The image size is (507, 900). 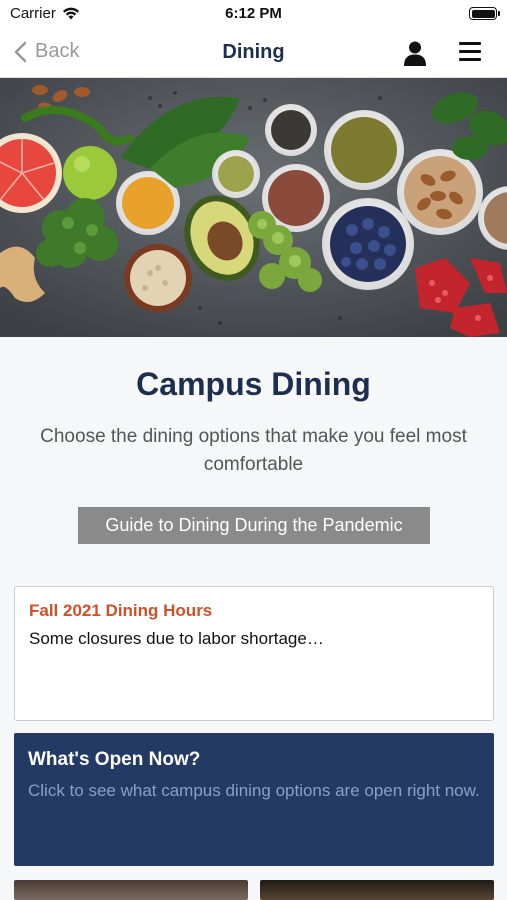 I want to click on whats-open-title: What's Open Now?, so click(x=114, y=759).